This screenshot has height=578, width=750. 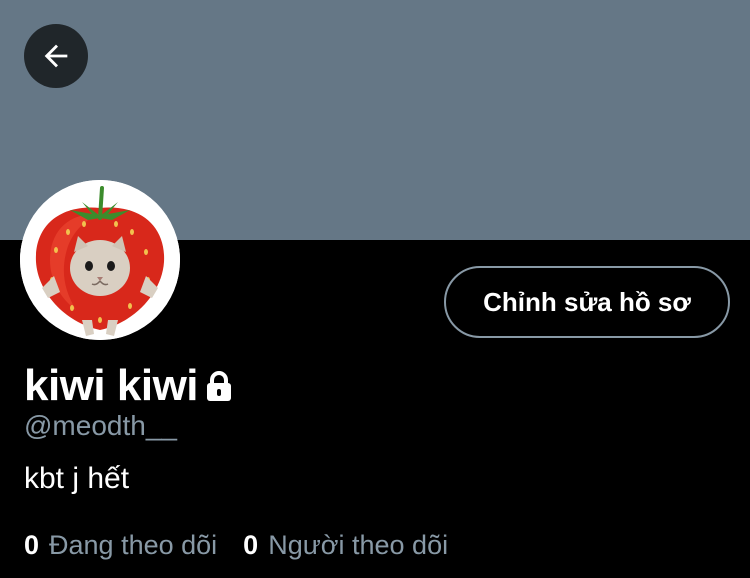 I want to click on display-name: kiwi kiwi, so click(x=111, y=385).